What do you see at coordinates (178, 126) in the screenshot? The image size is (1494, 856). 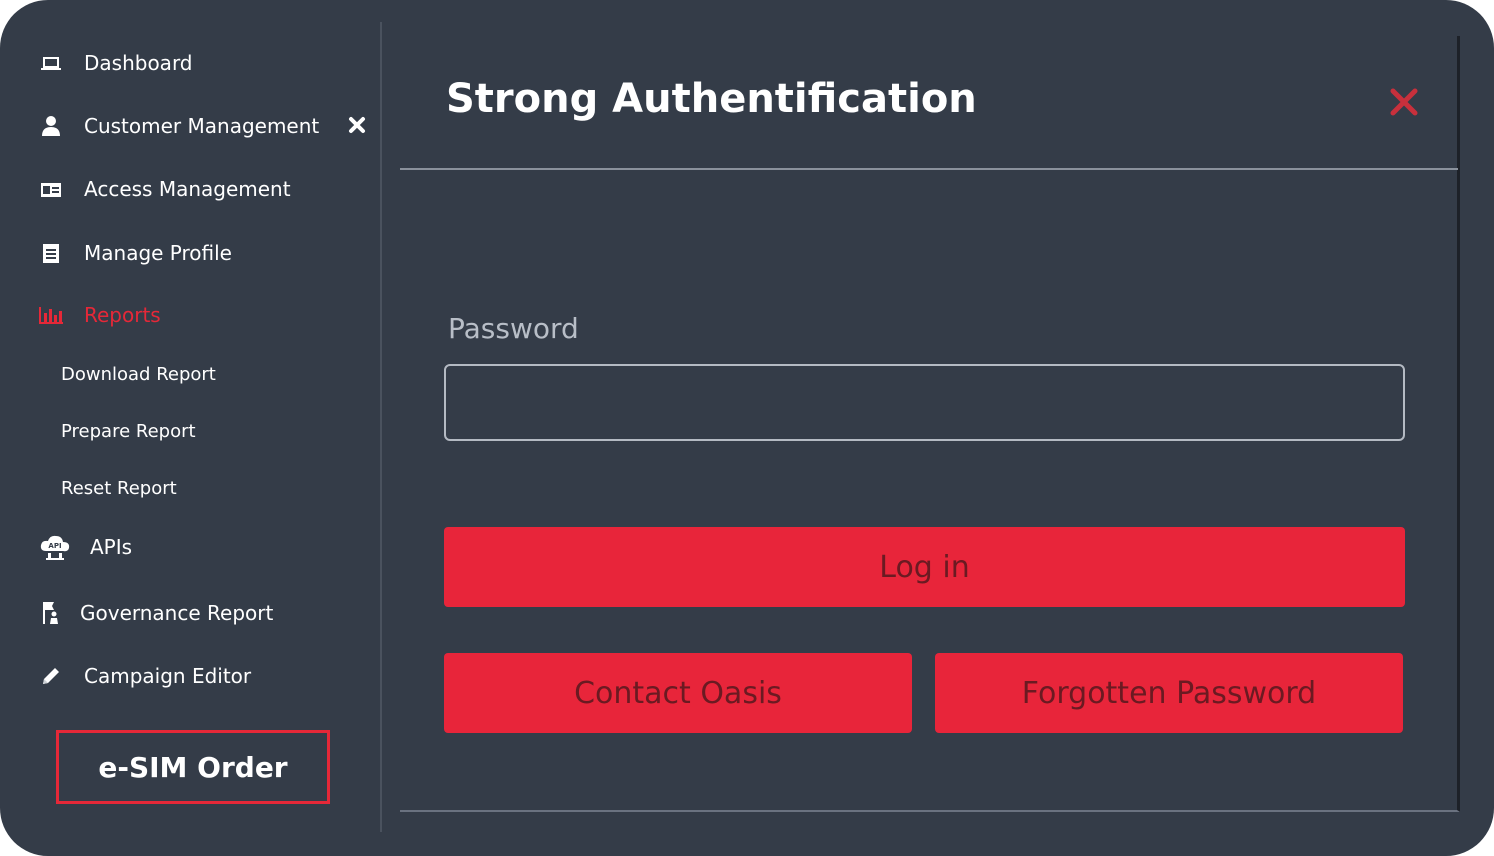 I see `sidebar-item-customer-management: Customer Management` at bounding box center [178, 126].